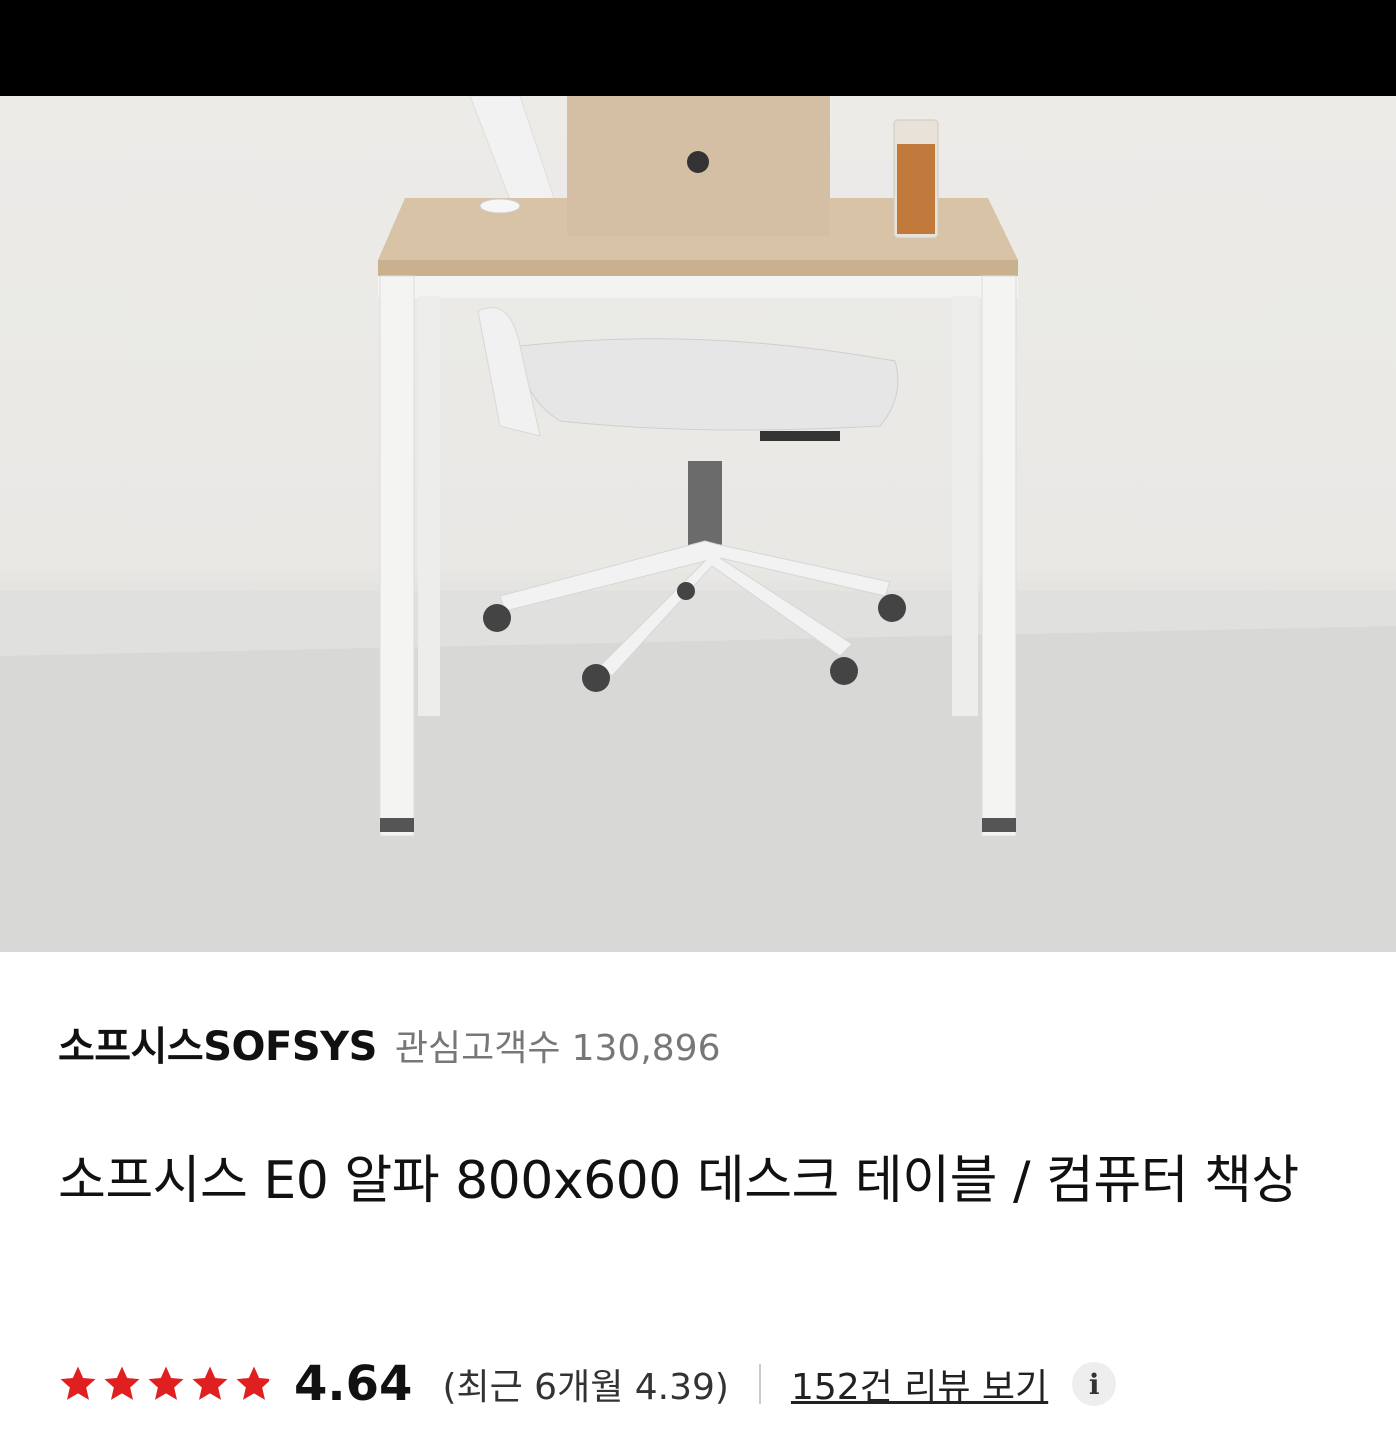  Describe the element at coordinates (759, 1384) in the screenshot. I see `divider` at that location.